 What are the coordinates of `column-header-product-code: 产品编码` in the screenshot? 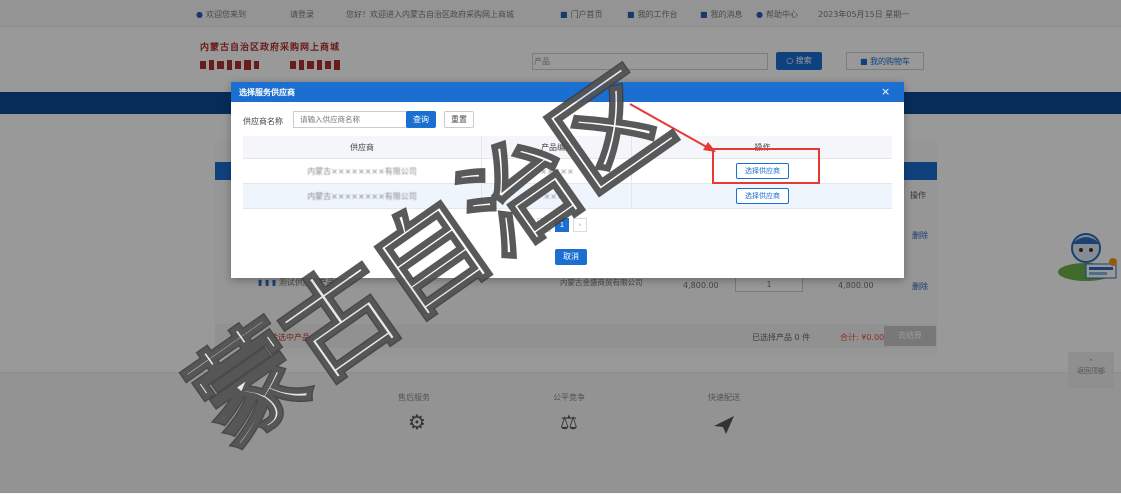 It's located at (556, 147).